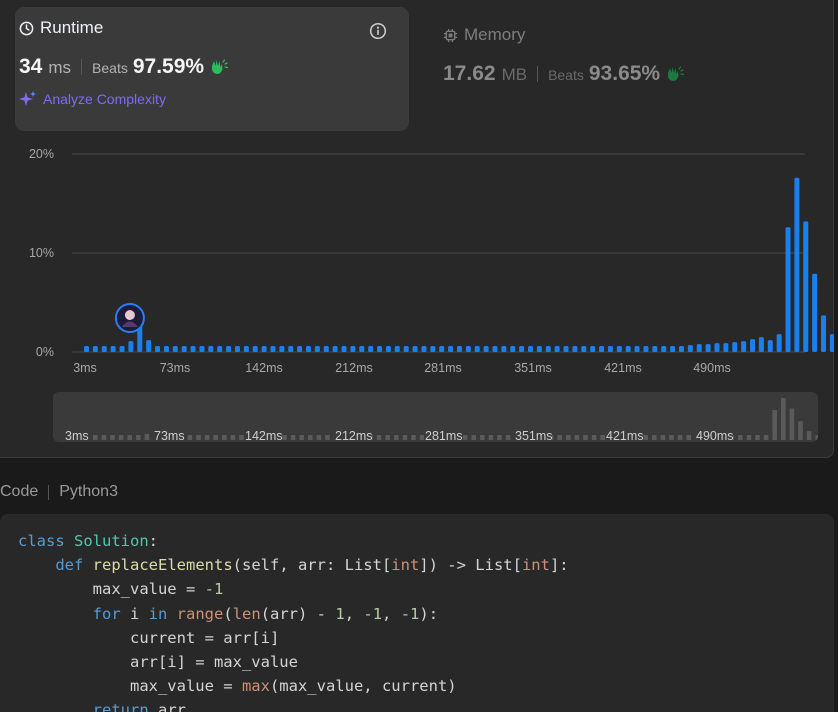  Describe the element at coordinates (41, 154) in the screenshot. I see `y-tick-label: 20%` at that location.